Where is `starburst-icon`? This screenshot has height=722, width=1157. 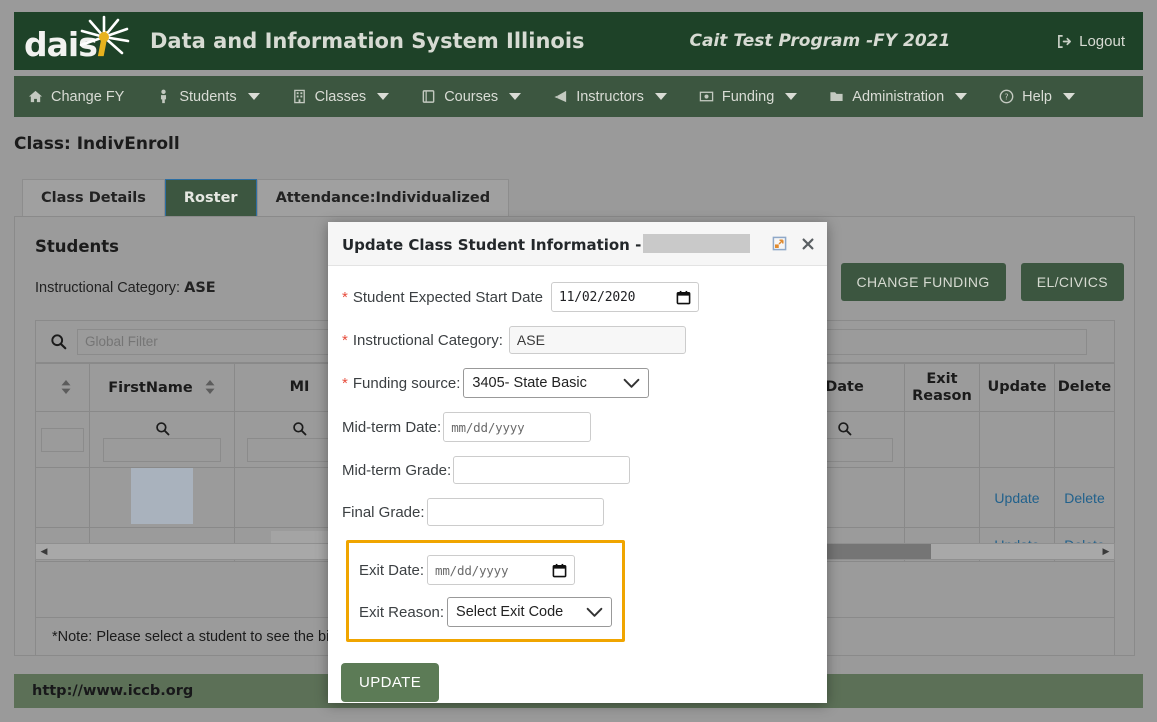
starburst-icon is located at coordinates (104, 35).